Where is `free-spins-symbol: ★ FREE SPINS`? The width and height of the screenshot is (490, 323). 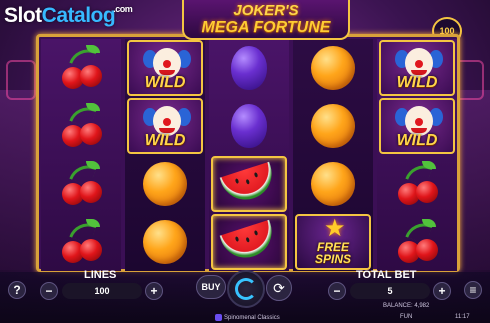 free-spins-symbol: ★ FREE SPINS is located at coordinates (333, 242).